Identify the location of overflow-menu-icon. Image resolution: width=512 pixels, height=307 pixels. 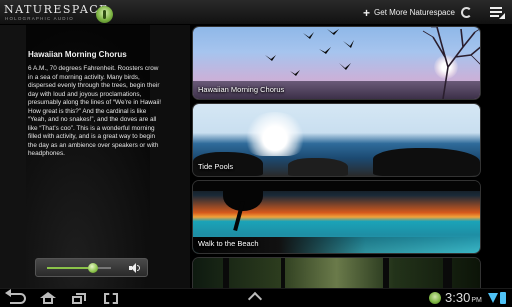
(497, 12).